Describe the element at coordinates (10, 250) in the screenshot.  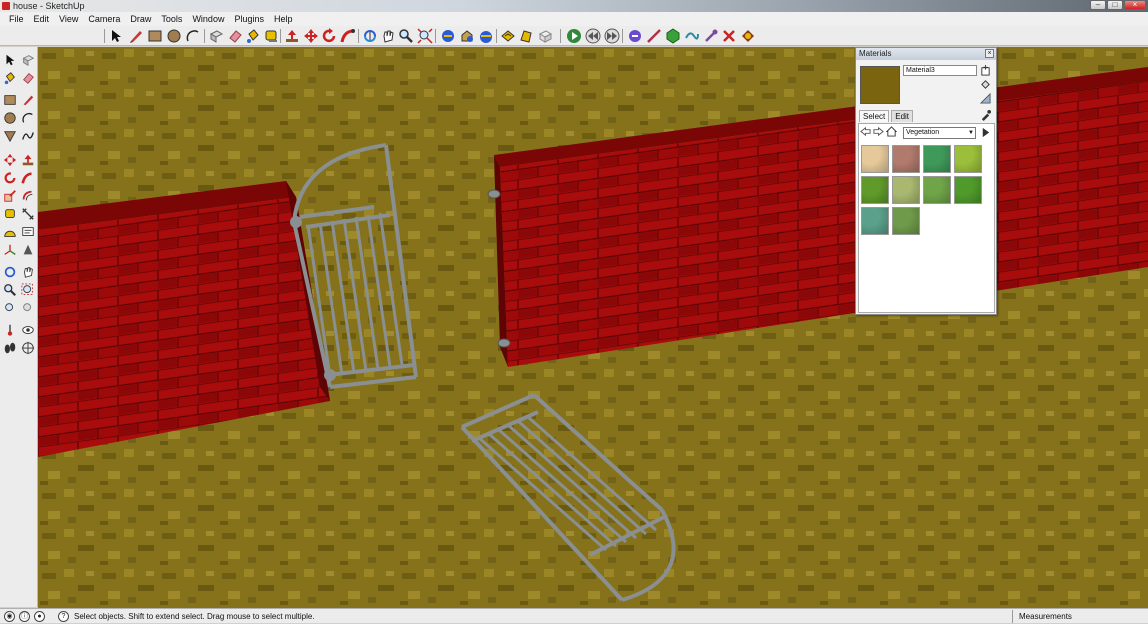
I see `axes-icon` at that location.